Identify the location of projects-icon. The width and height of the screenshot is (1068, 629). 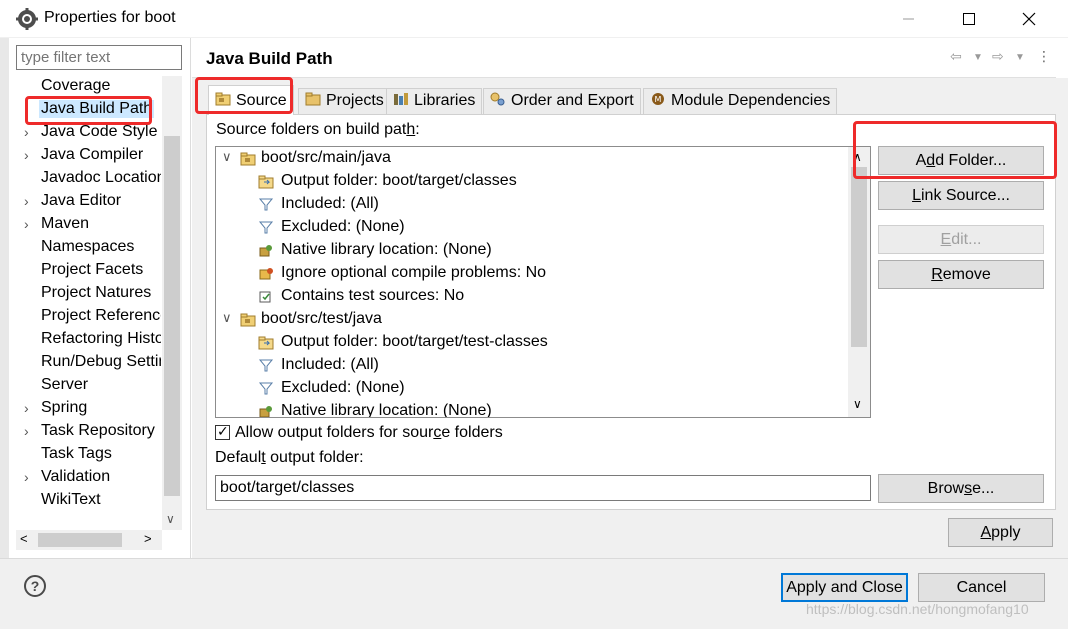
(313, 99).